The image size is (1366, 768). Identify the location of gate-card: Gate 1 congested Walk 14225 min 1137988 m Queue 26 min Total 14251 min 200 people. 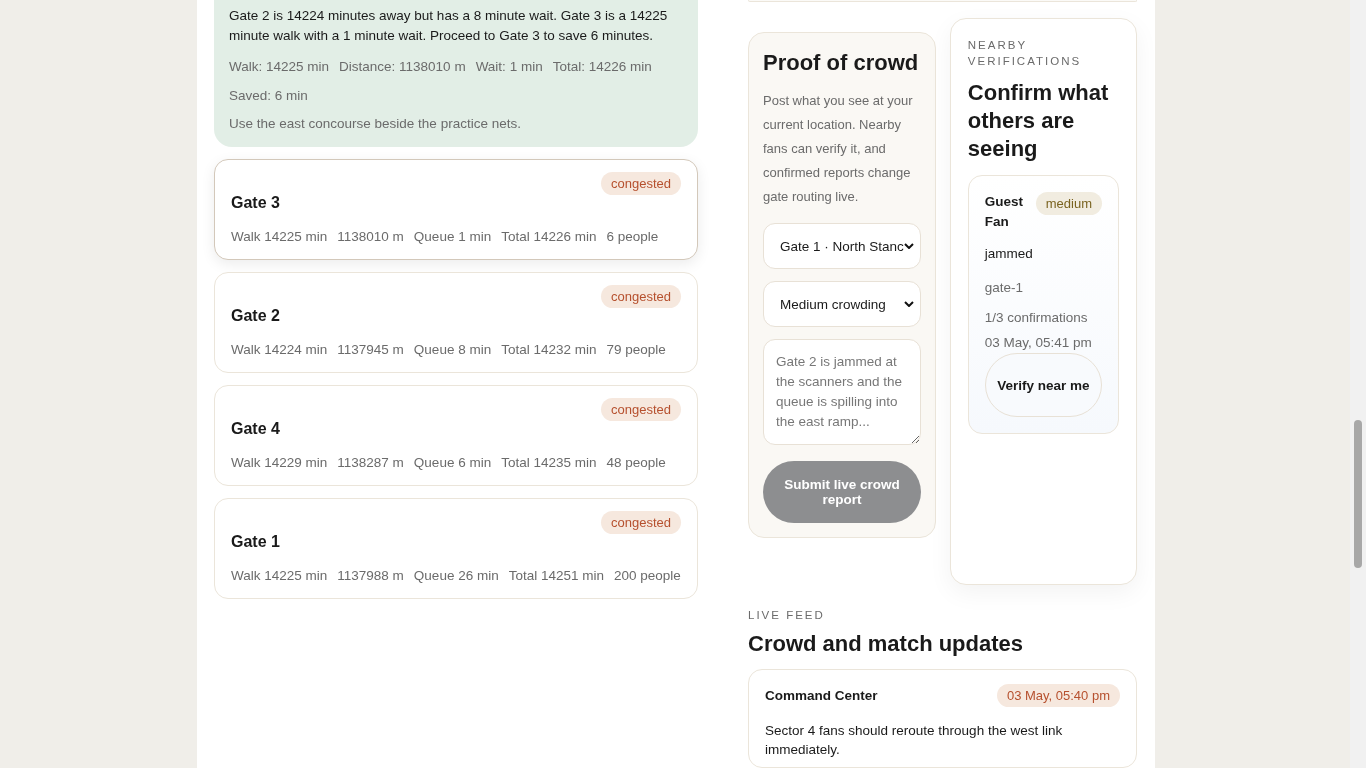
(456, 548).